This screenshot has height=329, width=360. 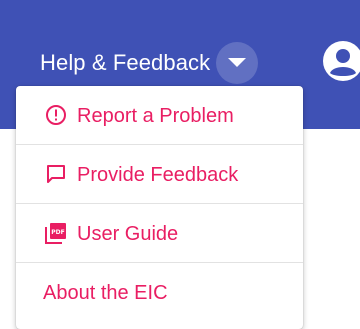 I want to click on svg-text: PDF, so click(x=57, y=232).